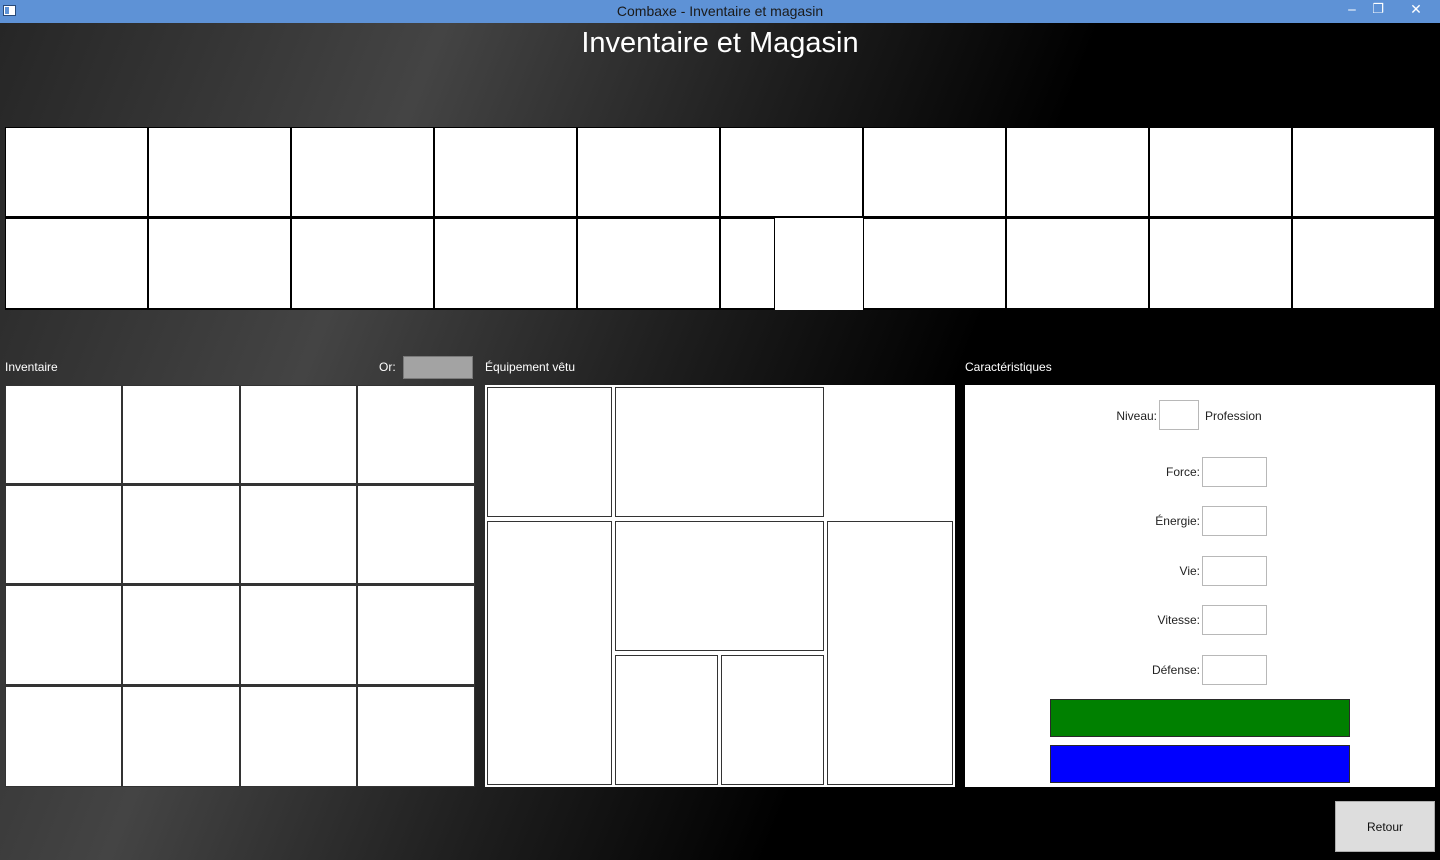 The image size is (1440, 860). I want to click on equipment-slot-left, so click(549, 653).